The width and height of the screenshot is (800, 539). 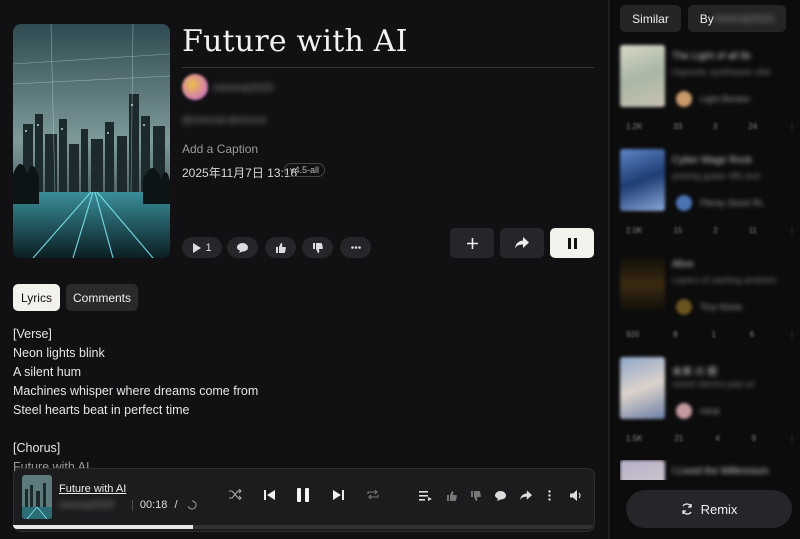 I want to click on shuffle-icon, so click(x=235, y=494).